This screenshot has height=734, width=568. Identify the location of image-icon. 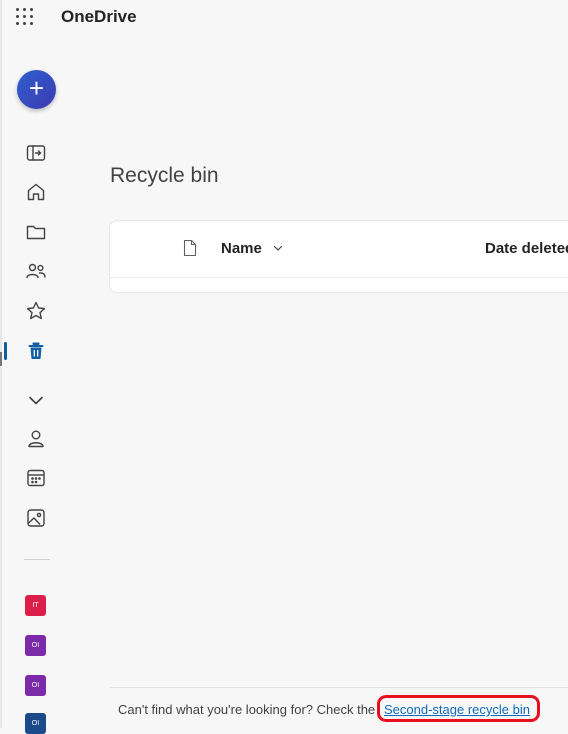
(36, 518).